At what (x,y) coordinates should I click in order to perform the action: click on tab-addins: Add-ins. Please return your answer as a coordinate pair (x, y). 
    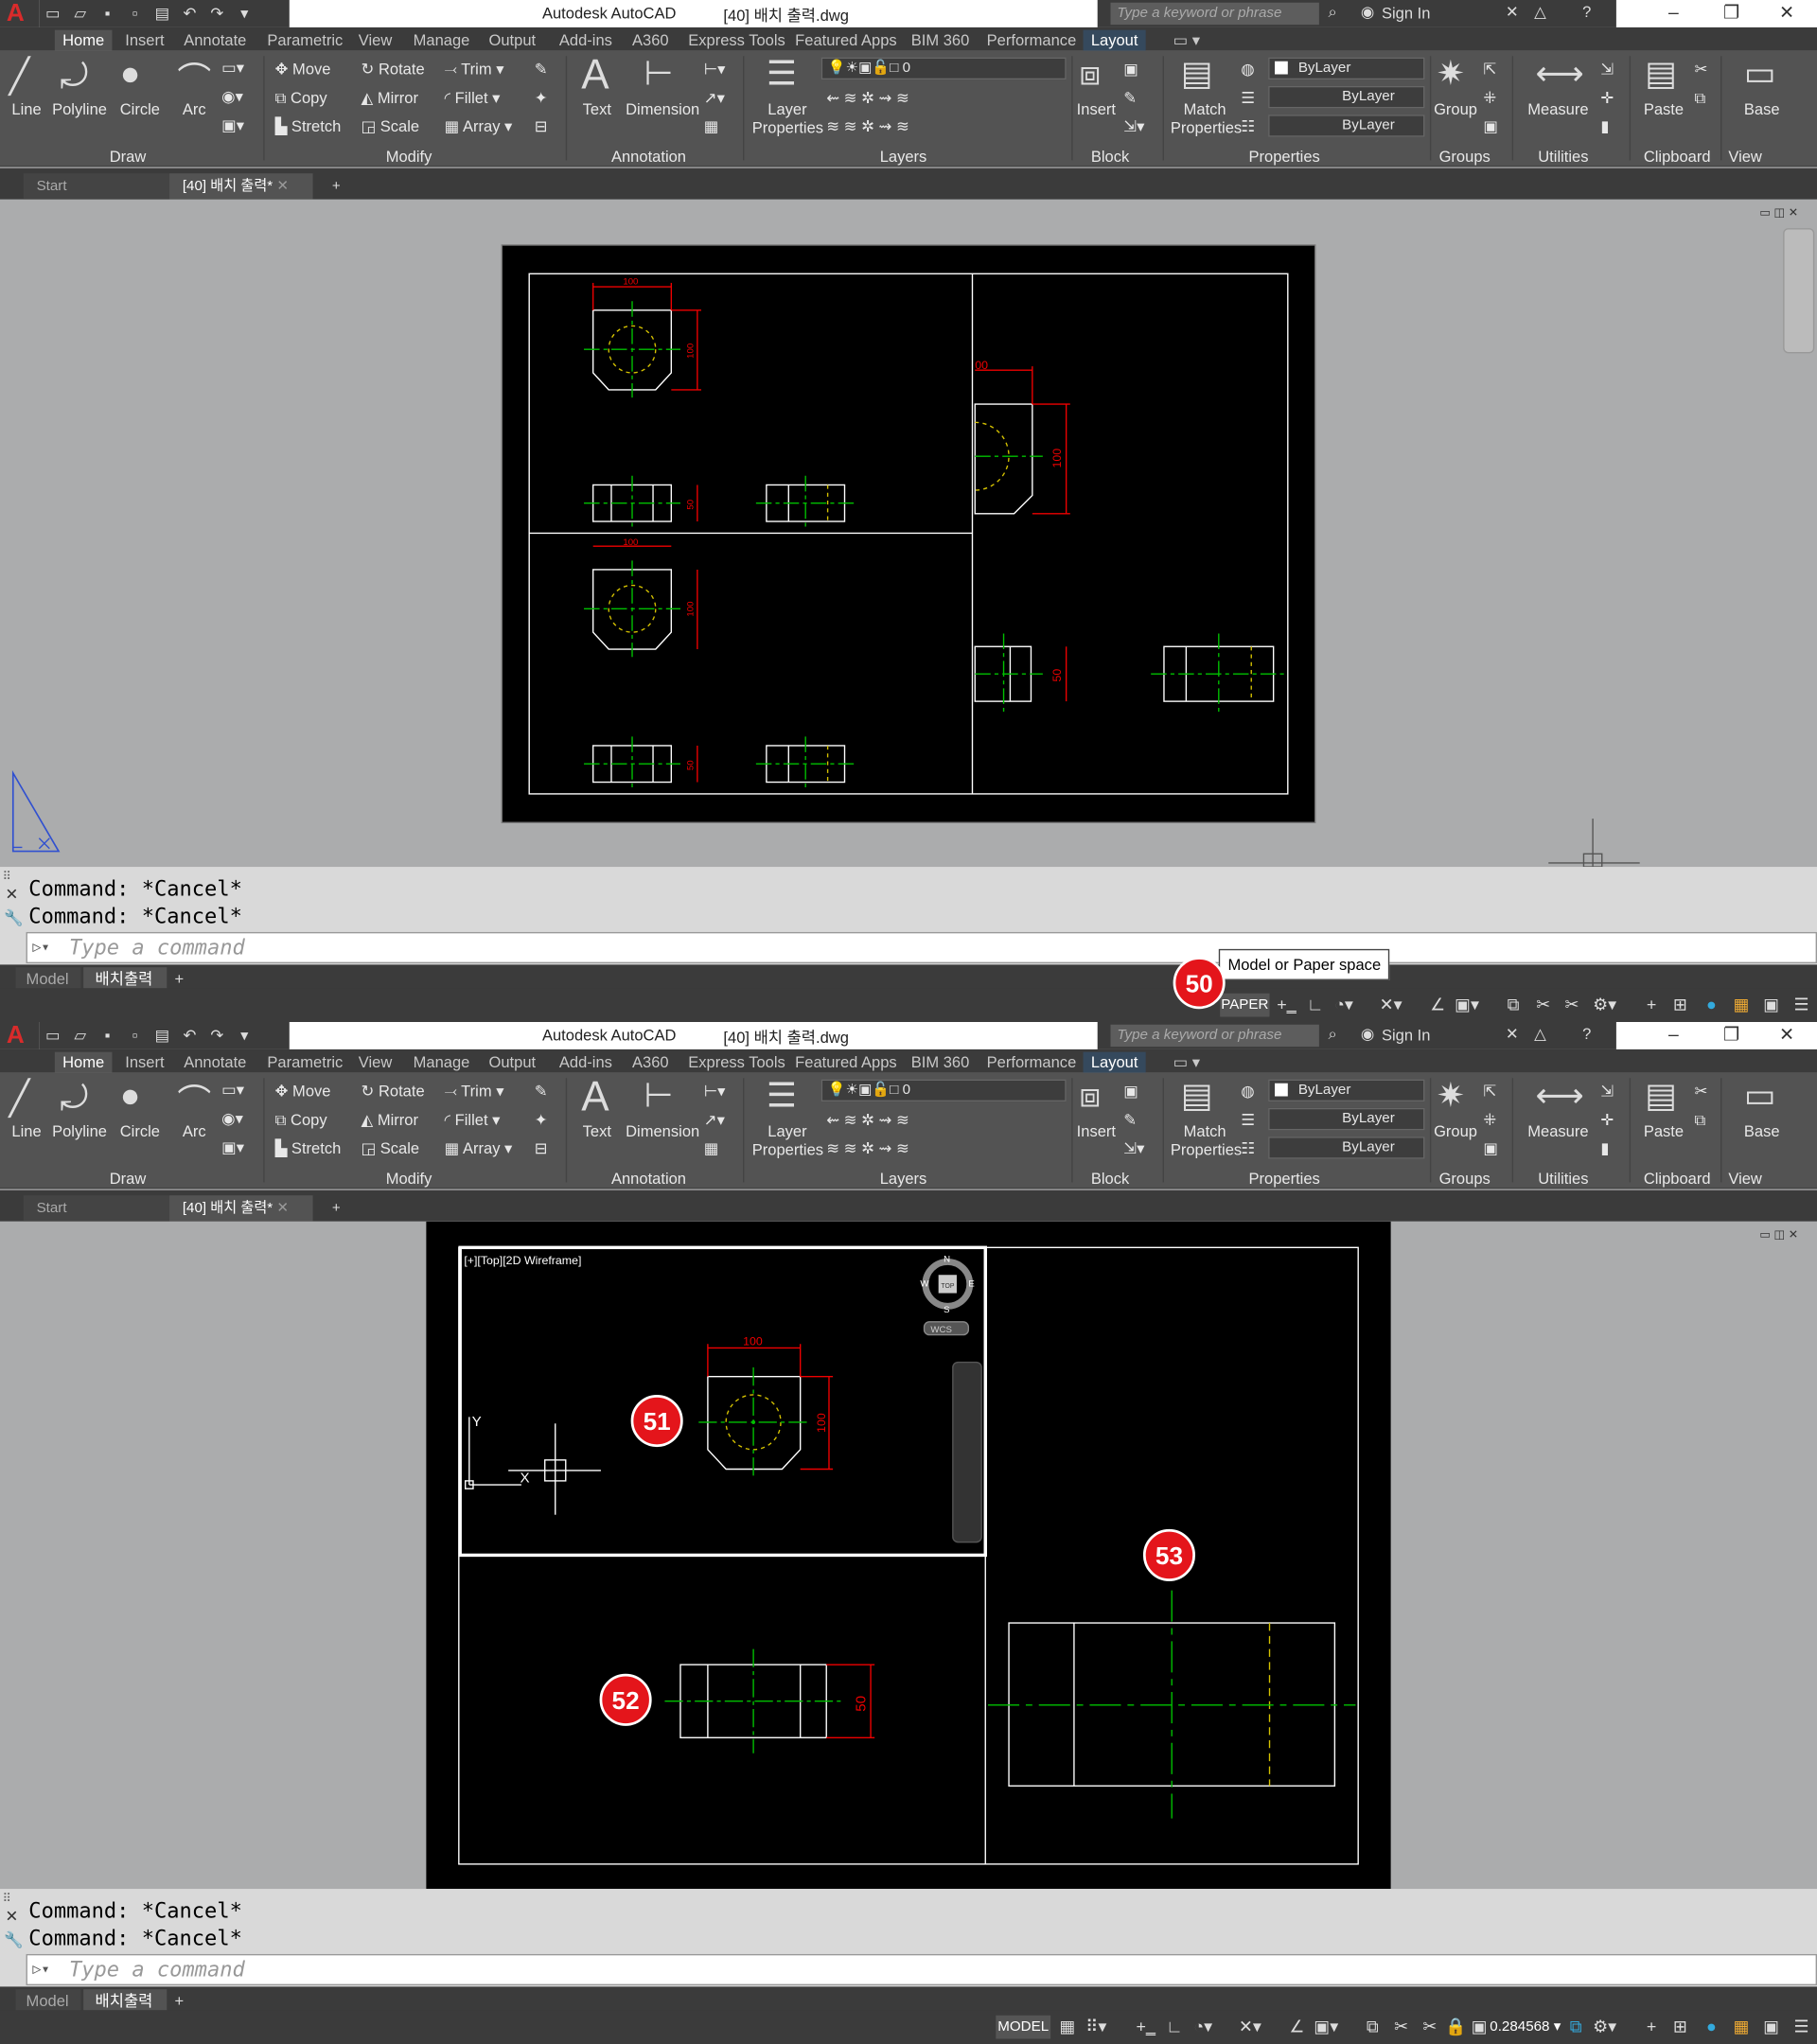
    Looking at the image, I should click on (585, 40).